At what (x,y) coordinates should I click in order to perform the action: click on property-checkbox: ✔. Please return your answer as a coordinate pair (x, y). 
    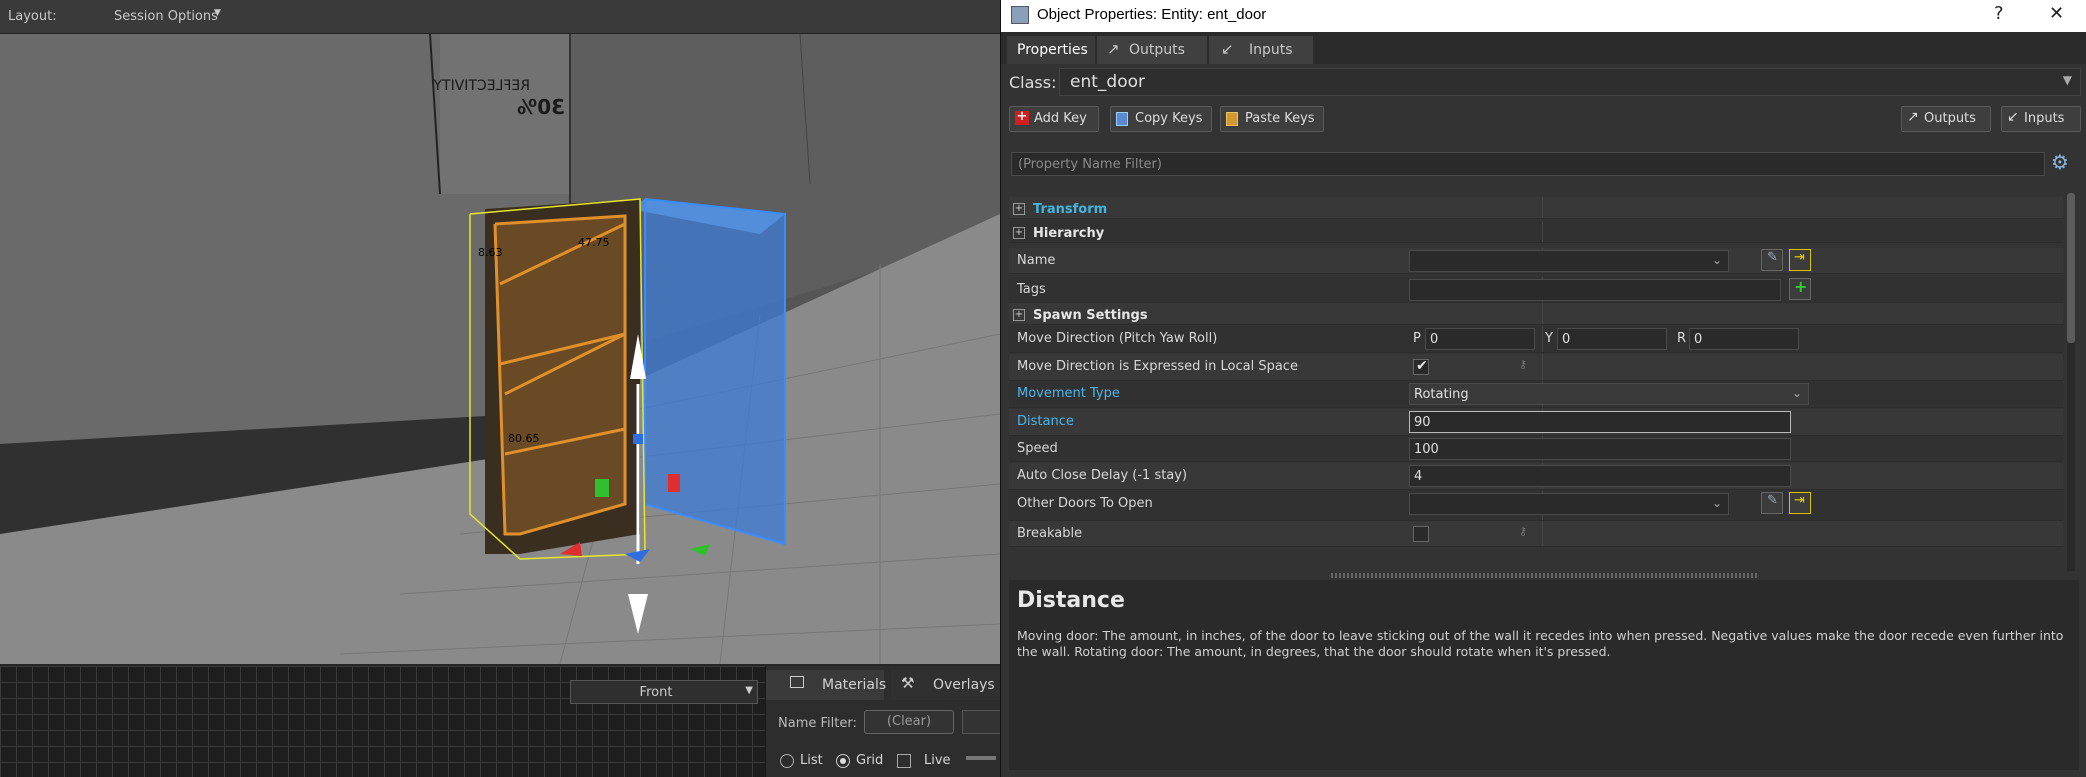
    Looking at the image, I should click on (1421, 366).